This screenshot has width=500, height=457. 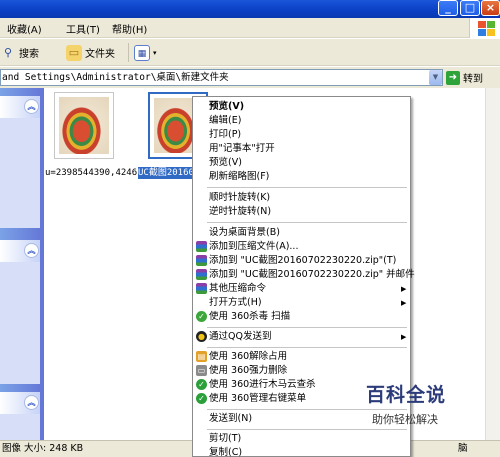 I want to click on menu-item-print: 打印(P), so click(x=301, y=135).